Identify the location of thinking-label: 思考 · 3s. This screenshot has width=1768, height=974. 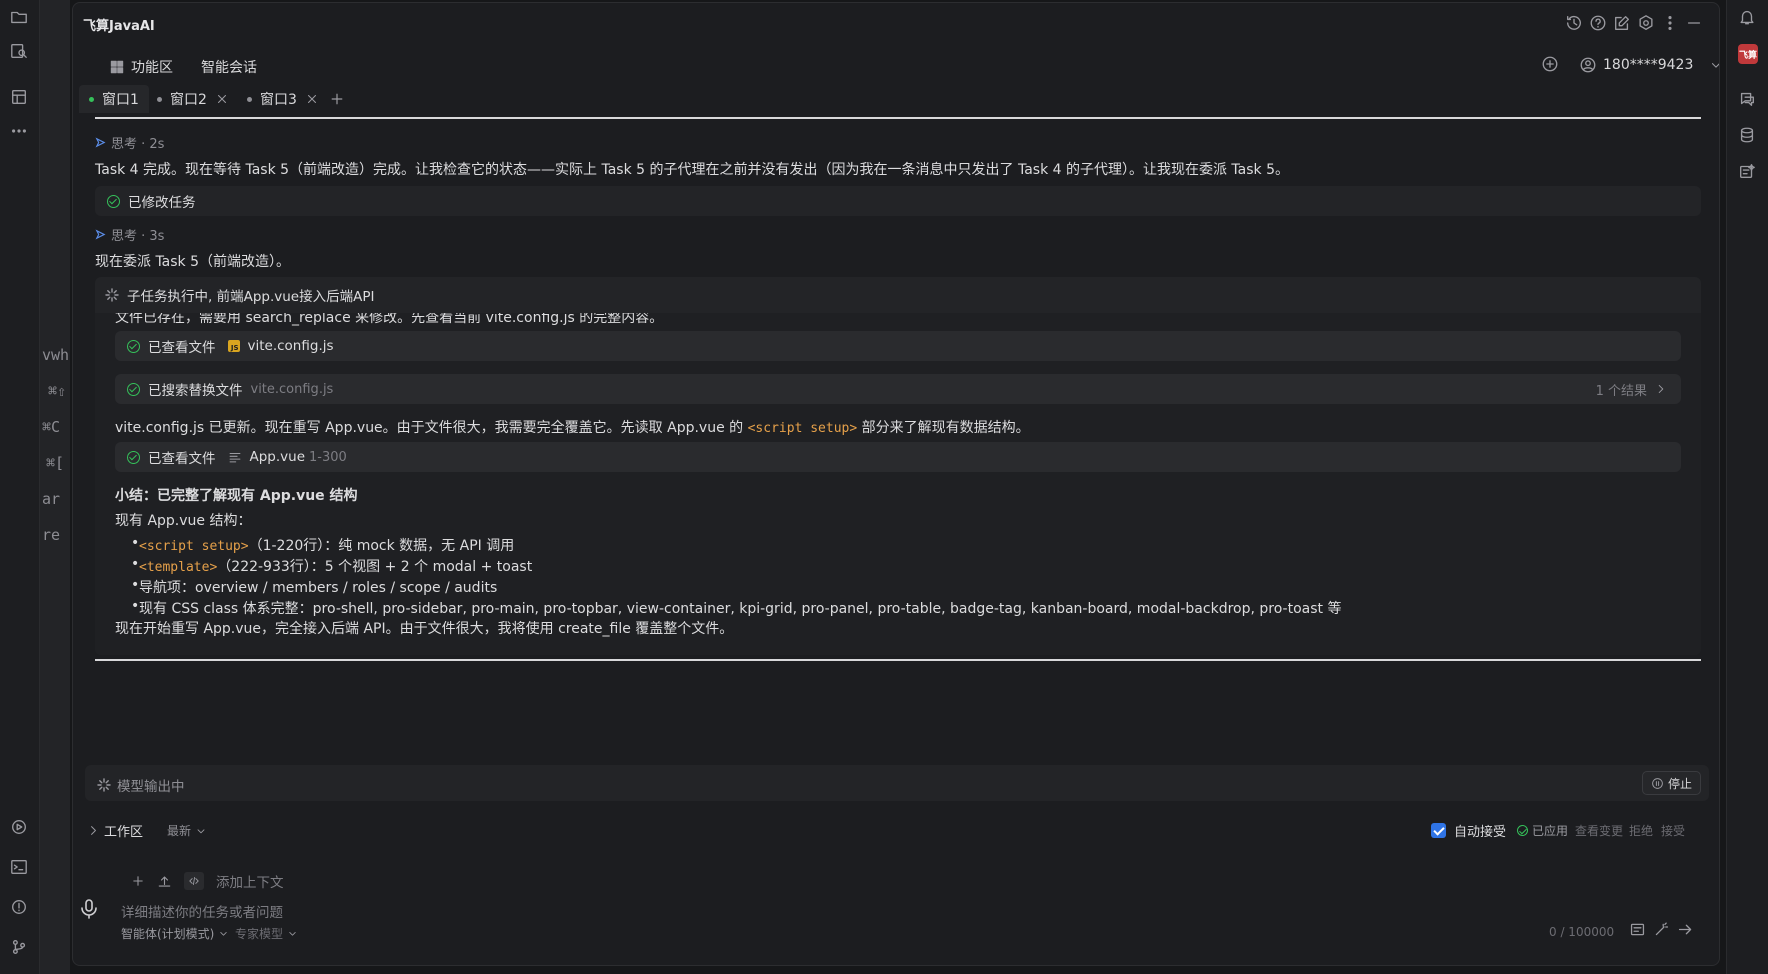
(138, 236).